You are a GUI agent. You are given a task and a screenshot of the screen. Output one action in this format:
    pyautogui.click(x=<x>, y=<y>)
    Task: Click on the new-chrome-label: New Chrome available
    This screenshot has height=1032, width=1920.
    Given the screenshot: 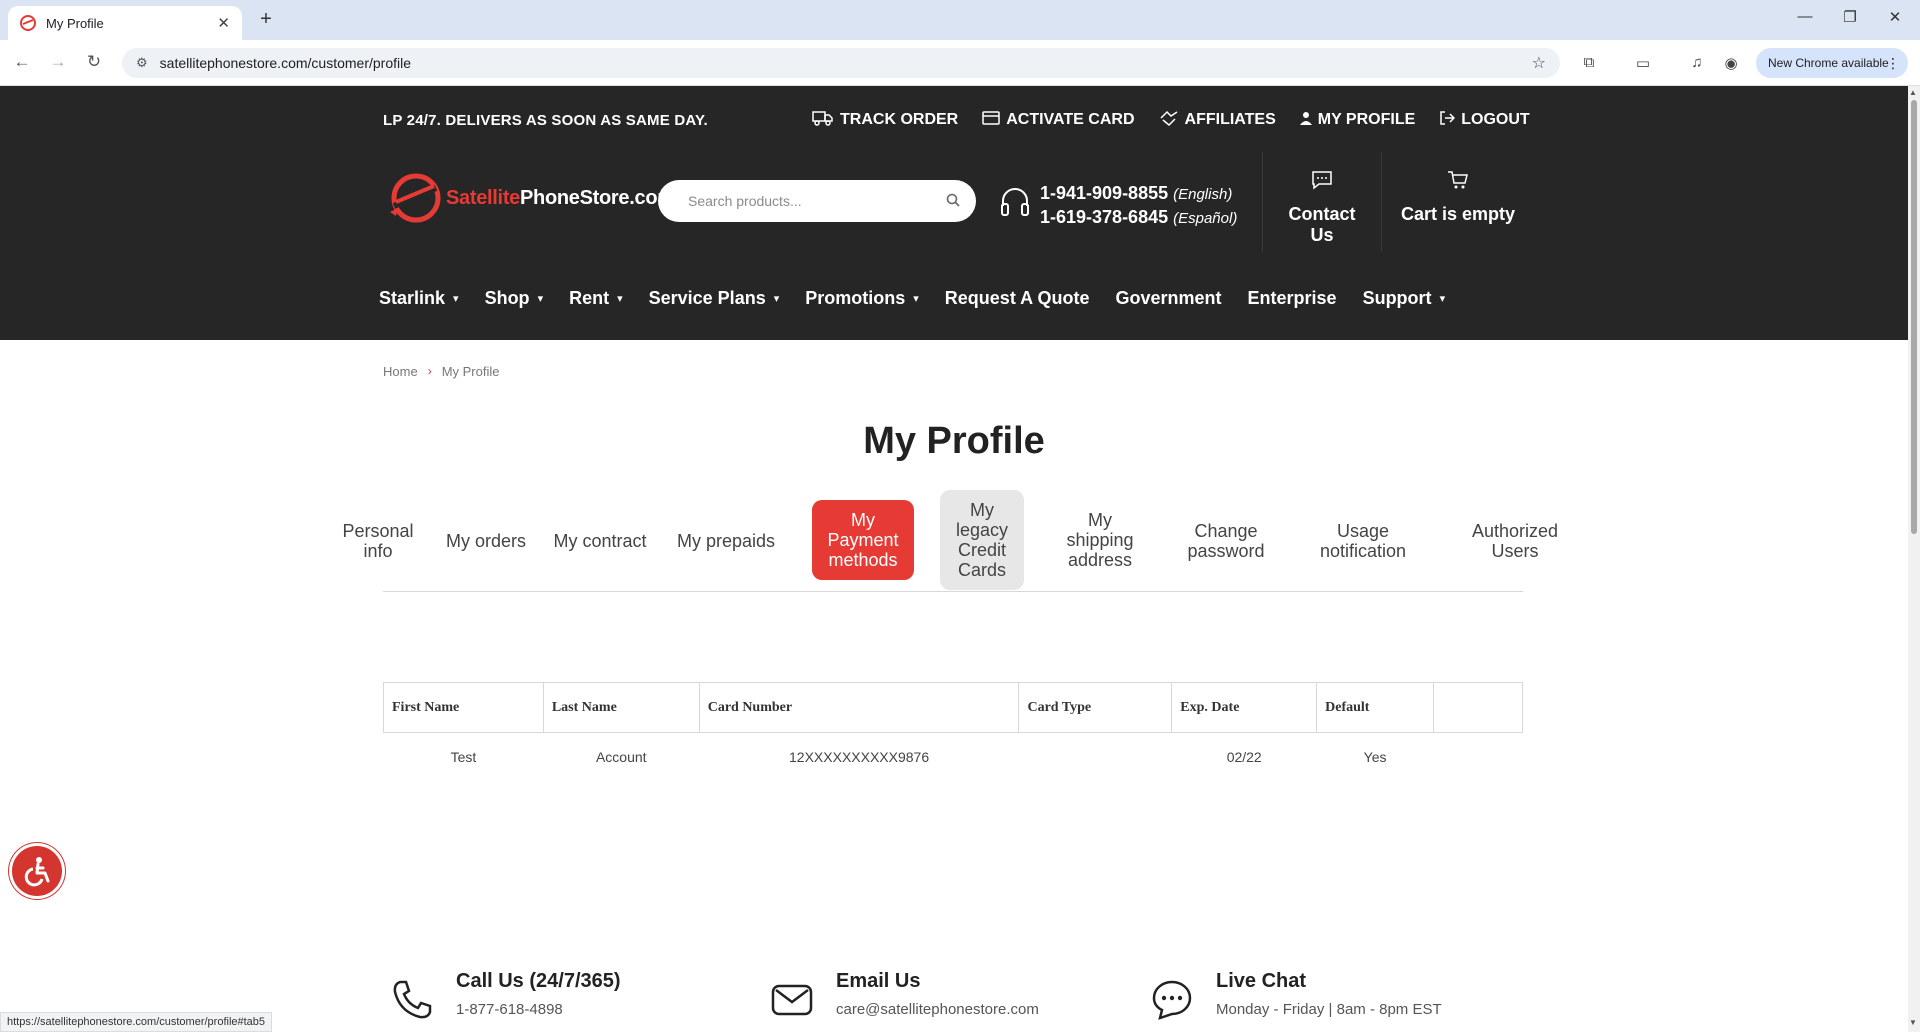 What is the action you would take?
    pyautogui.click(x=1828, y=63)
    